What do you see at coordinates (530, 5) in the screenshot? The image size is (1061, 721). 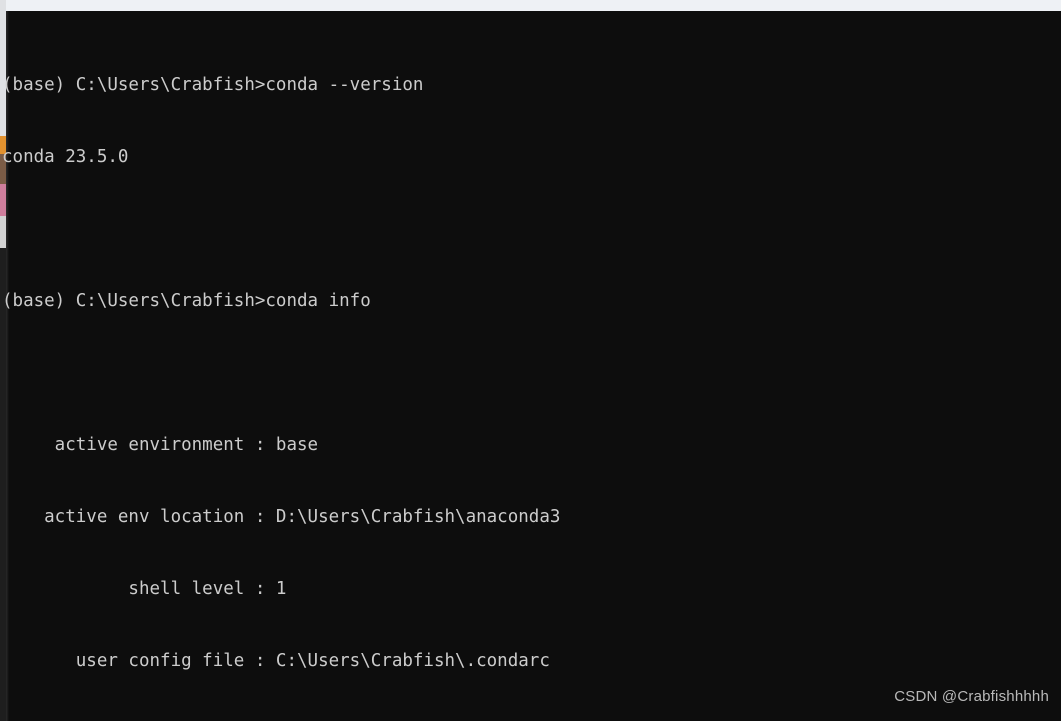 I see `window-top-band` at bounding box center [530, 5].